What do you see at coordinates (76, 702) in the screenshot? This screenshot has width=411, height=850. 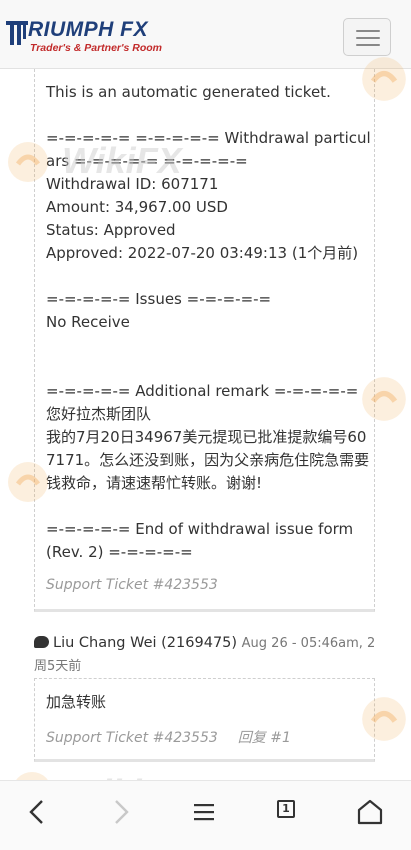 I see `reply-text: 加急转账` at bounding box center [76, 702].